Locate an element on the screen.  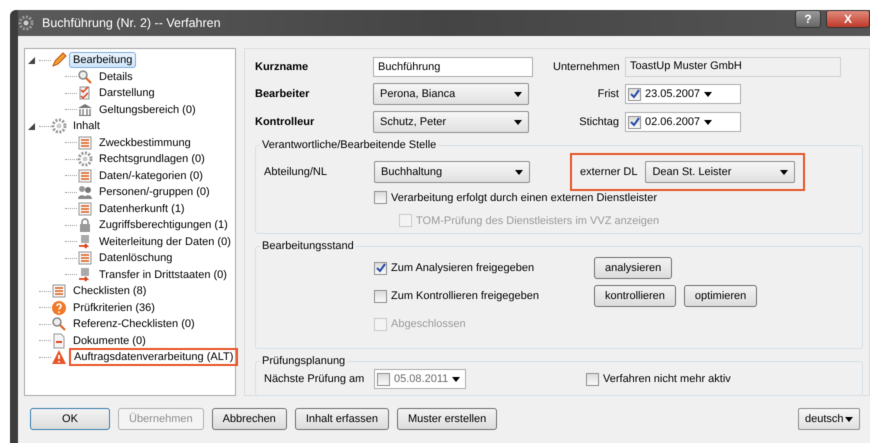
dropdown: Schutz, Peter is located at coordinates (451, 122).